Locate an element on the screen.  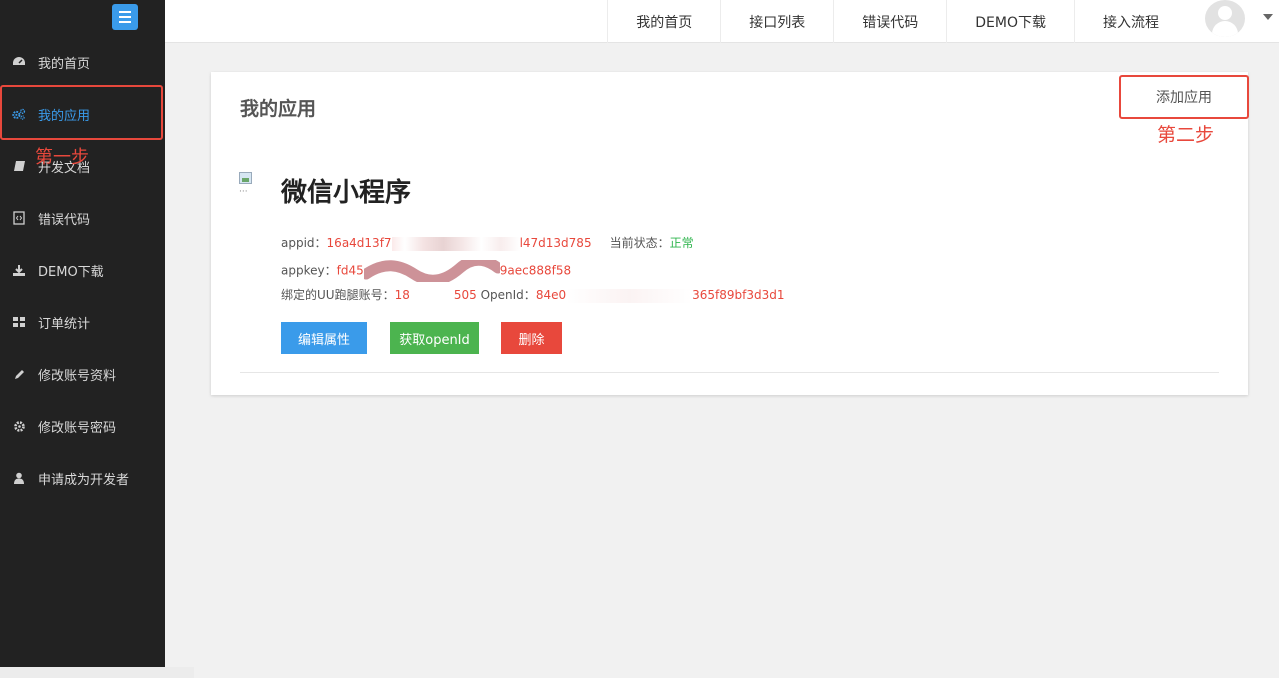
topnav-api-list: 接口列表 is located at coordinates (776, 21).